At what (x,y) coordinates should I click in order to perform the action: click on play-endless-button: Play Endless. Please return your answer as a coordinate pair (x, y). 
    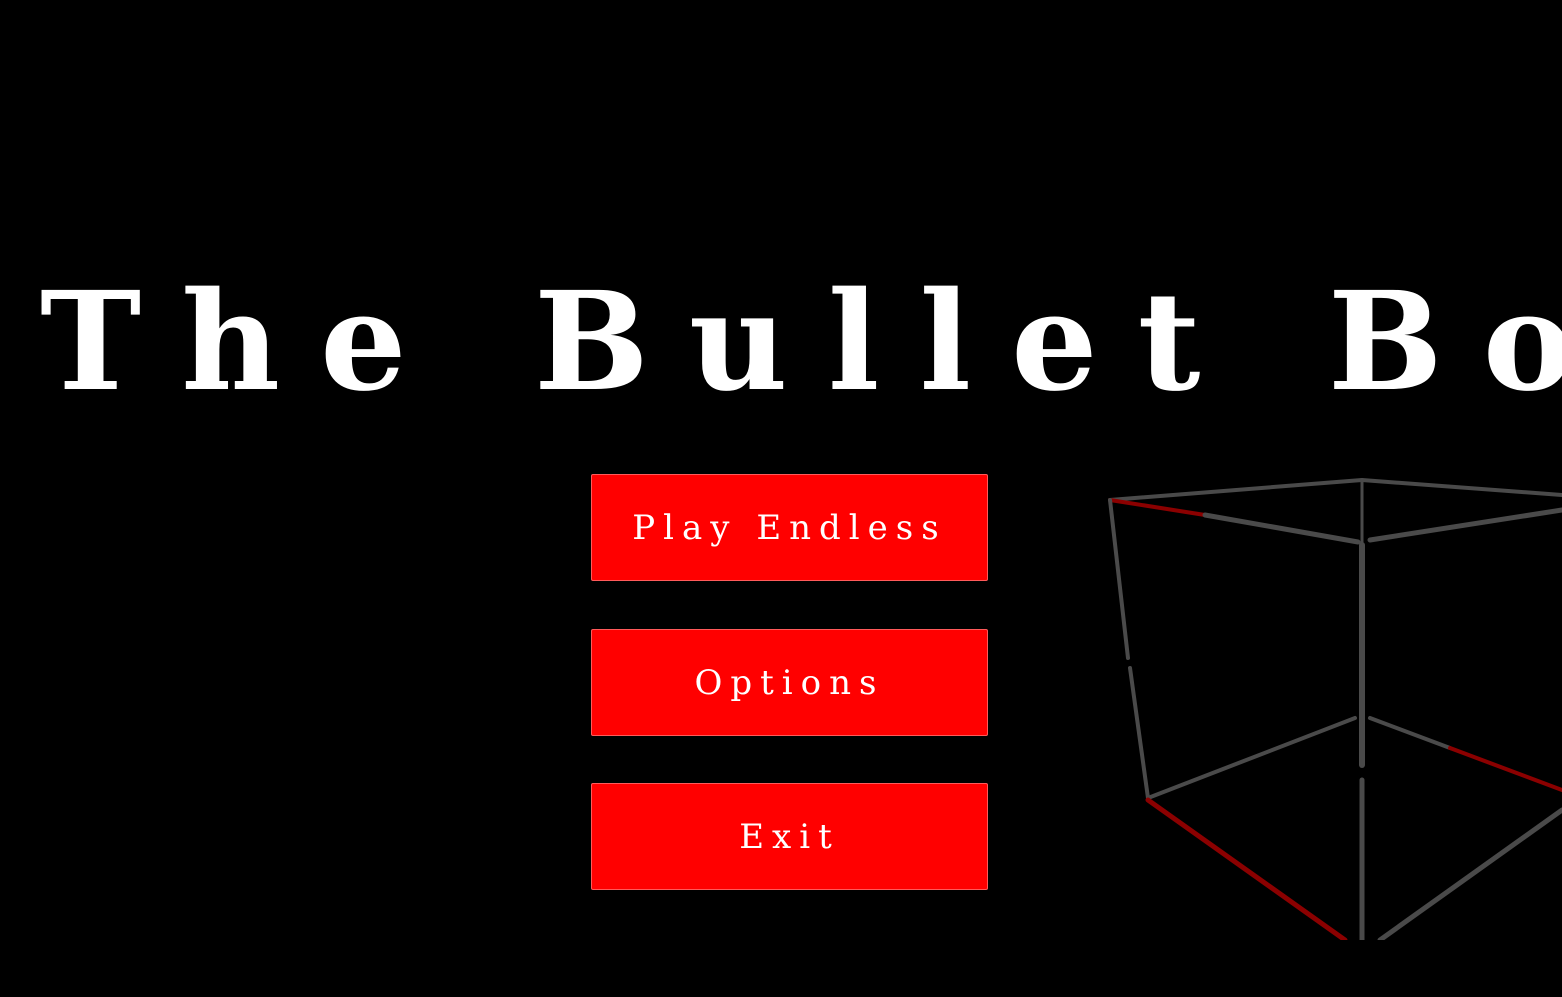
    Looking at the image, I should click on (789, 527).